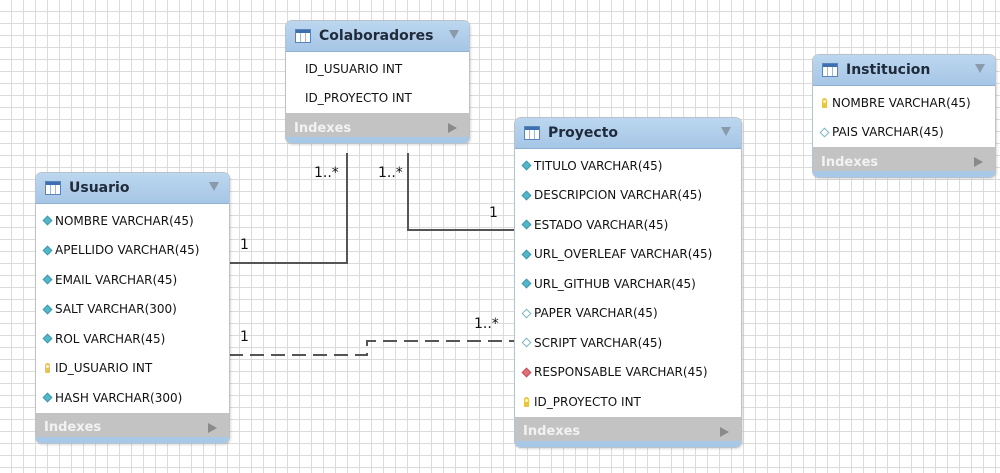  I want to click on column-list: NOMBRE VARCHAR(45) PAIS VARCHAR(45), so click(904, 116).